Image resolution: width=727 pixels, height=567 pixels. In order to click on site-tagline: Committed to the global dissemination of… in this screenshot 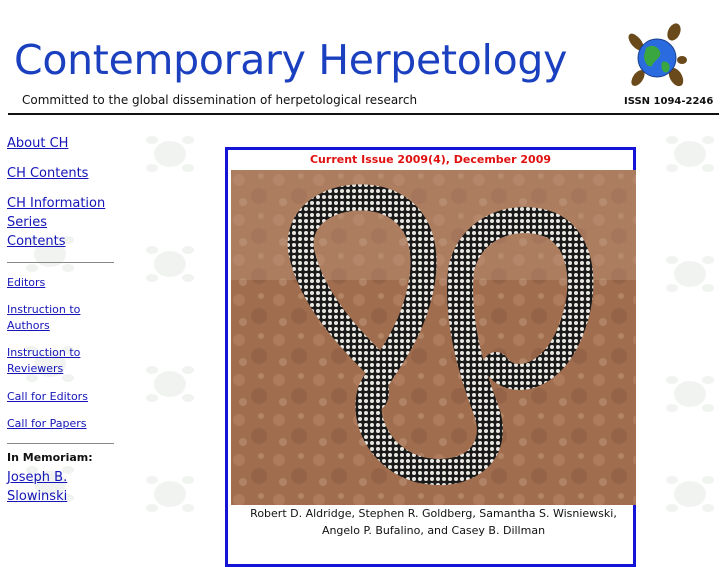, I will do `click(220, 100)`.